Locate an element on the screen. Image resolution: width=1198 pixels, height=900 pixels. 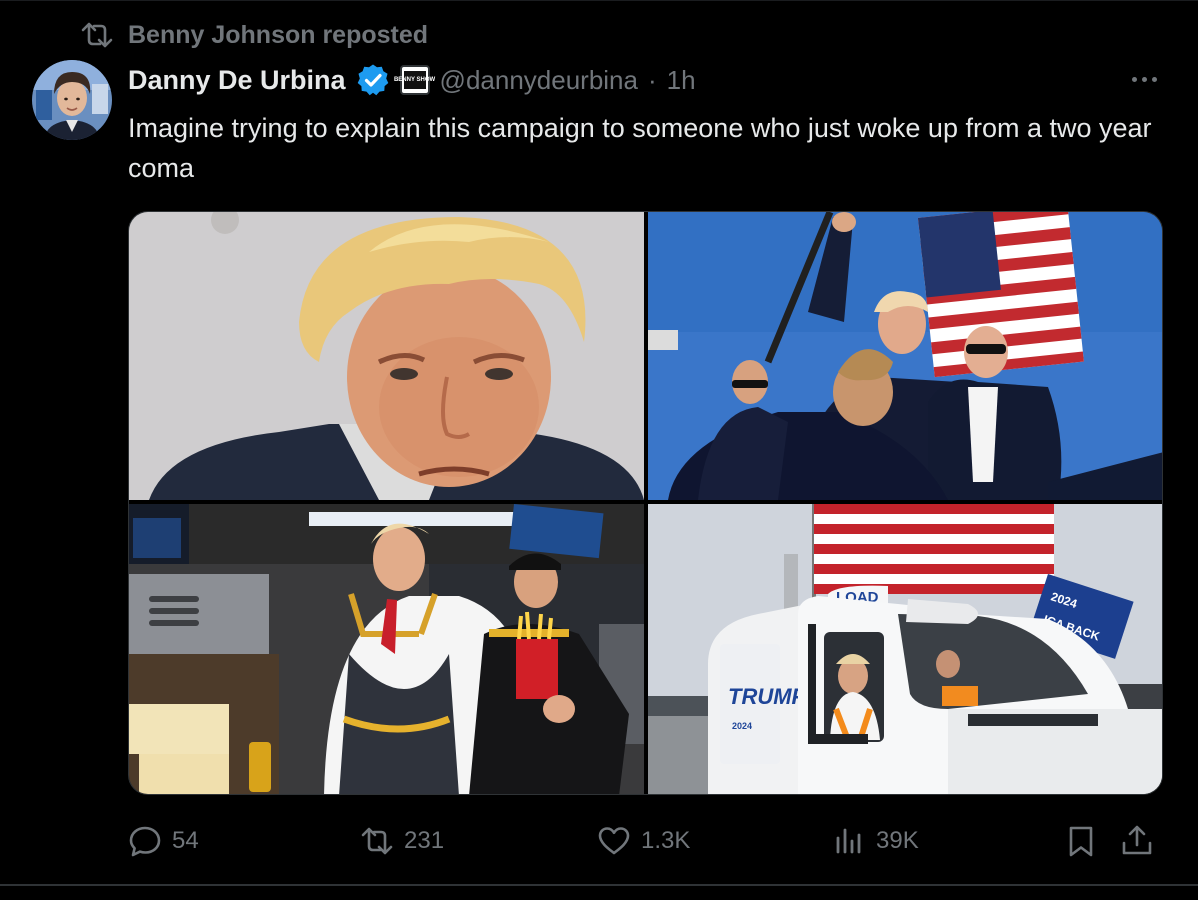
author-handle: @dannydeurbina is located at coordinates (539, 80).